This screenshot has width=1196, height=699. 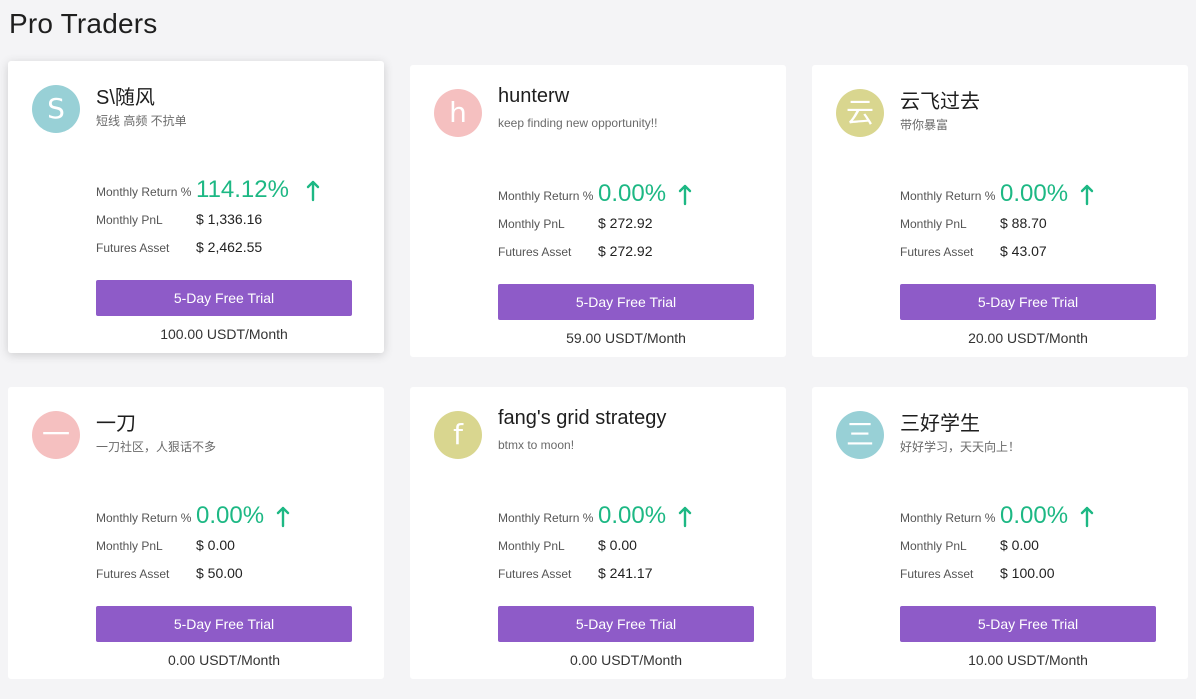 I want to click on futures-asset-value: $ 2,462.55, so click(x=229, y=247).